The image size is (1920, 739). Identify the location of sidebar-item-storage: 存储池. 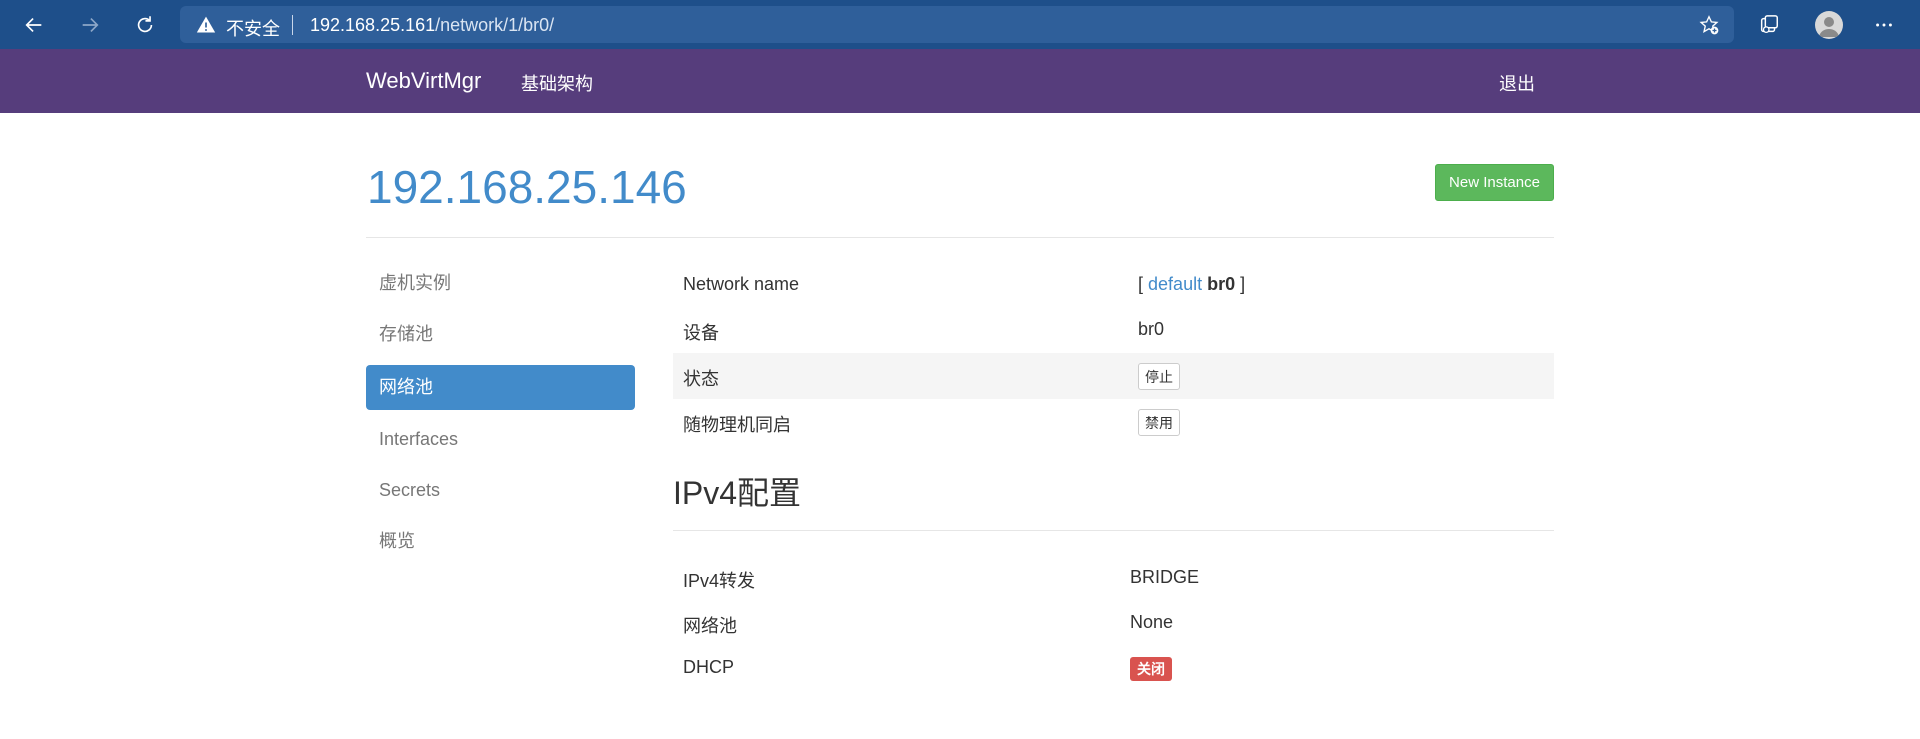
(500, 334).